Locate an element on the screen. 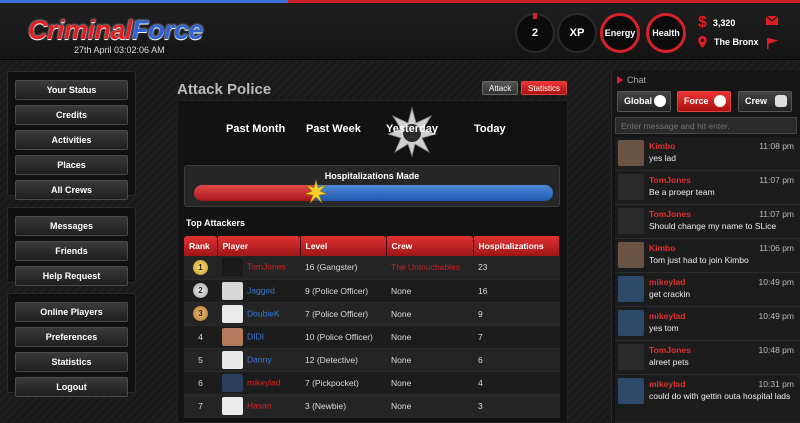 This screenshot has width=800, height=423. chat-input is located at coordinates (706, 125).